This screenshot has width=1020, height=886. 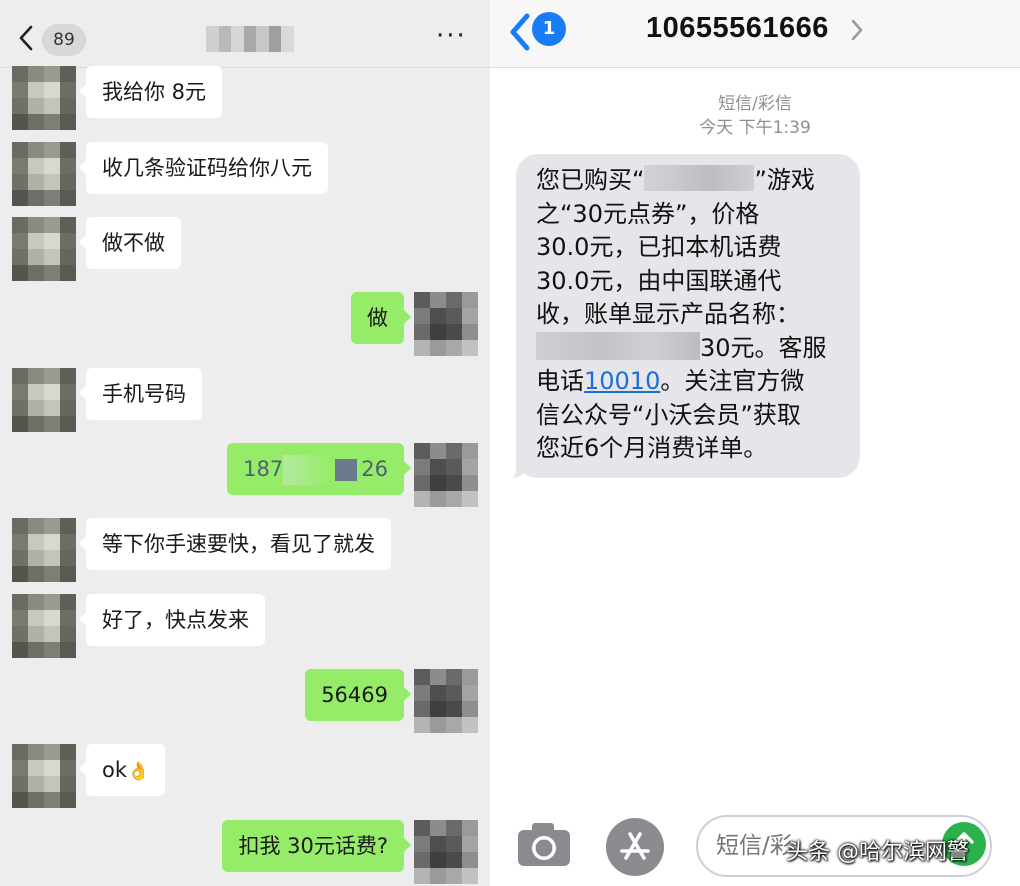 I want to click on unread-count-badge: 89, so click(x=64, y=40).